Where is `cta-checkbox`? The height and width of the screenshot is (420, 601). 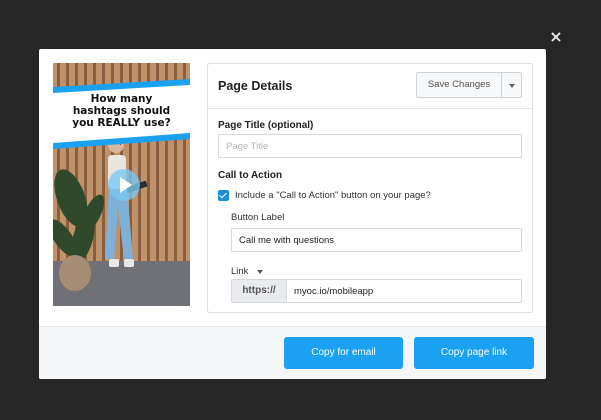
cta-checkbox is located at coordinates (223, 195).